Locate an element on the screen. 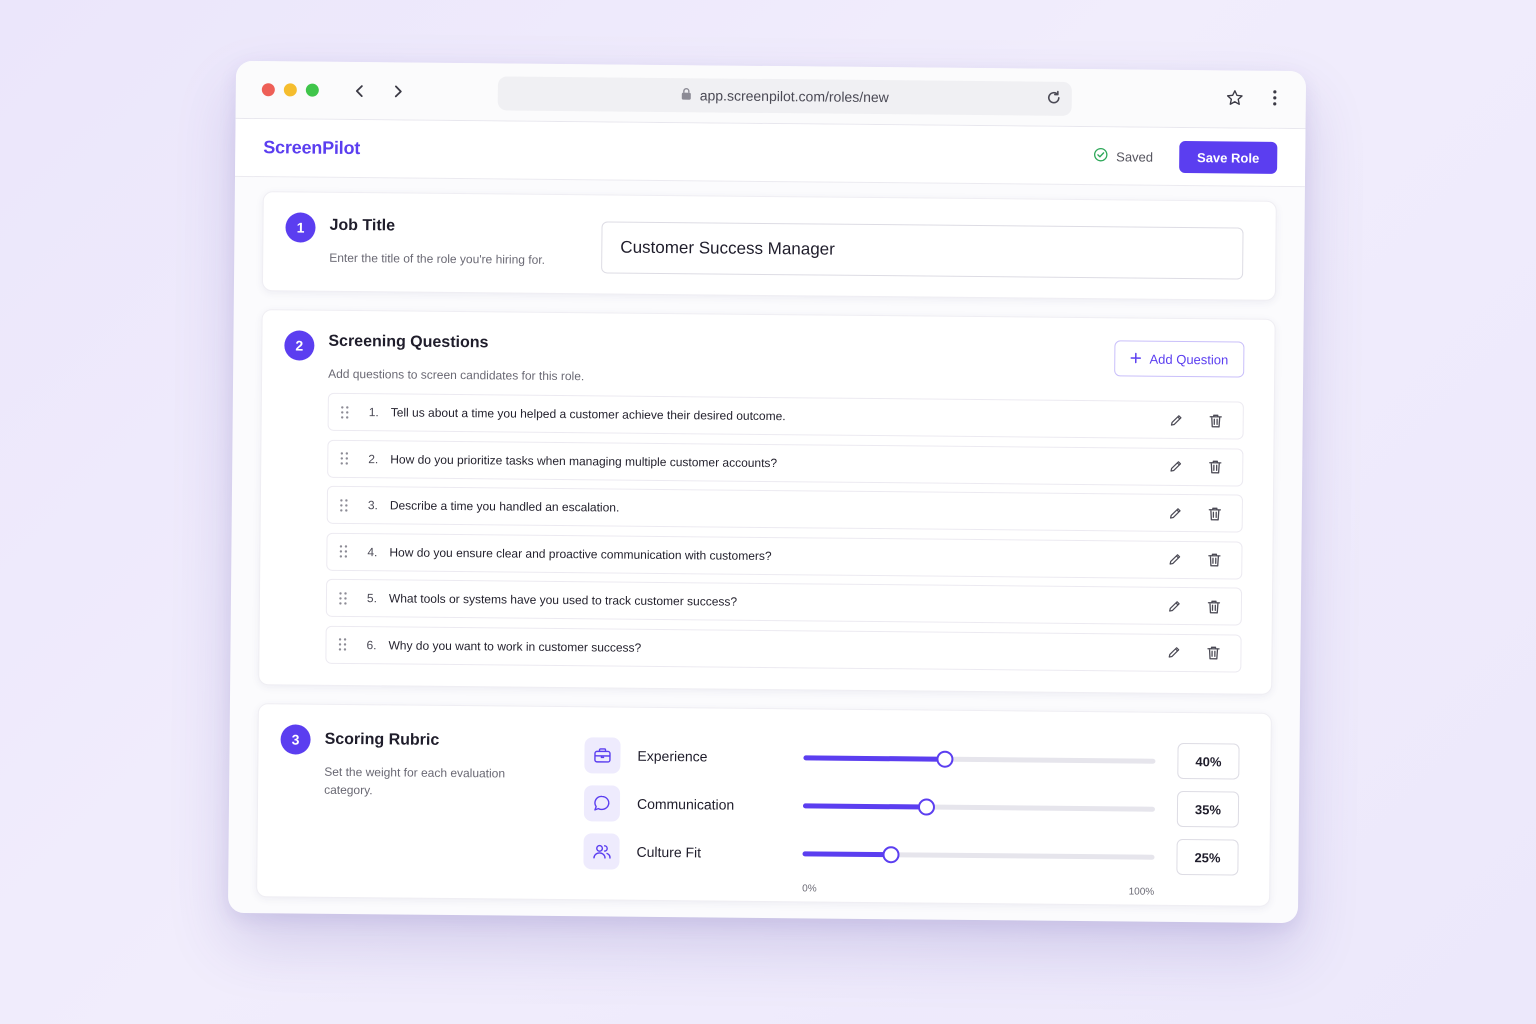  saved-label: Saved is located at coordinates (1135, 156).